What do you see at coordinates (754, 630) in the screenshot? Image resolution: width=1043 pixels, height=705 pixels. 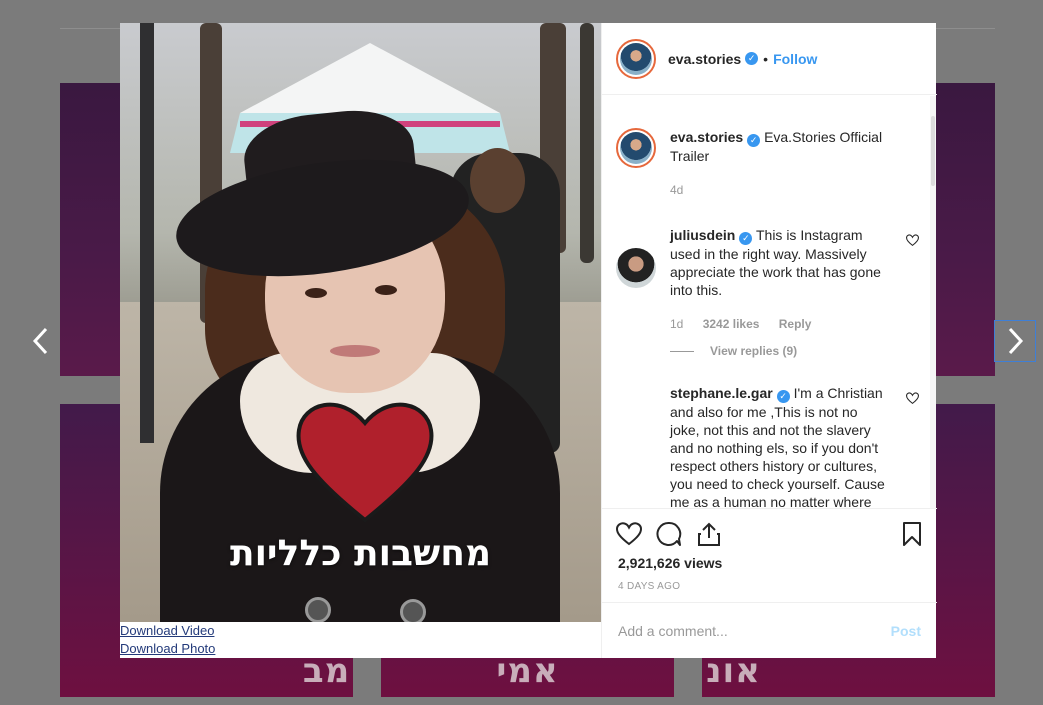 I see `comment-input` at bounding box center [754, 630].